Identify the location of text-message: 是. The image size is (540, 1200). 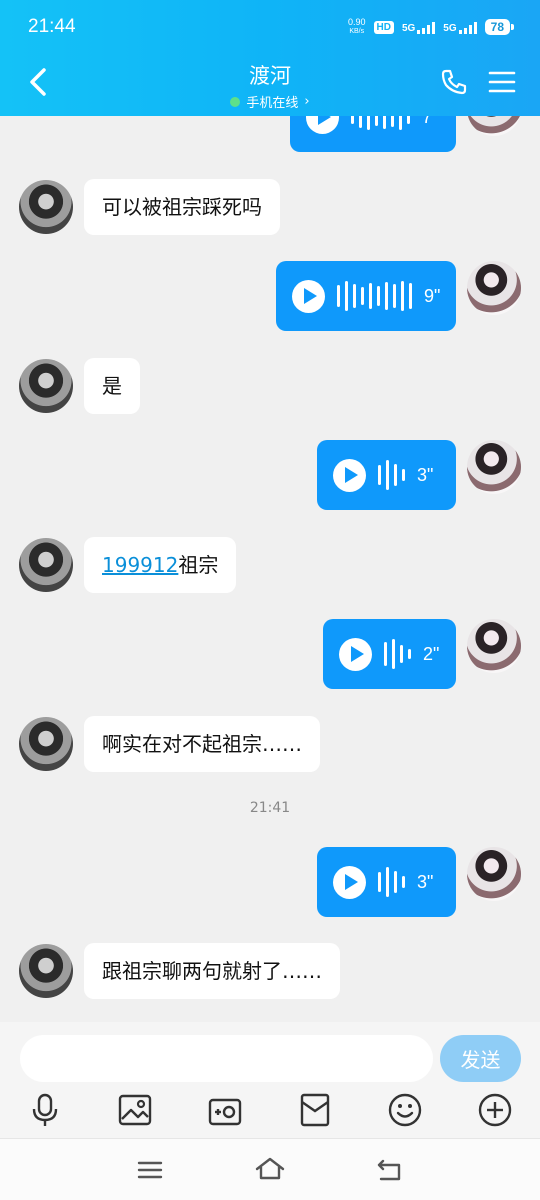
(112, 386).